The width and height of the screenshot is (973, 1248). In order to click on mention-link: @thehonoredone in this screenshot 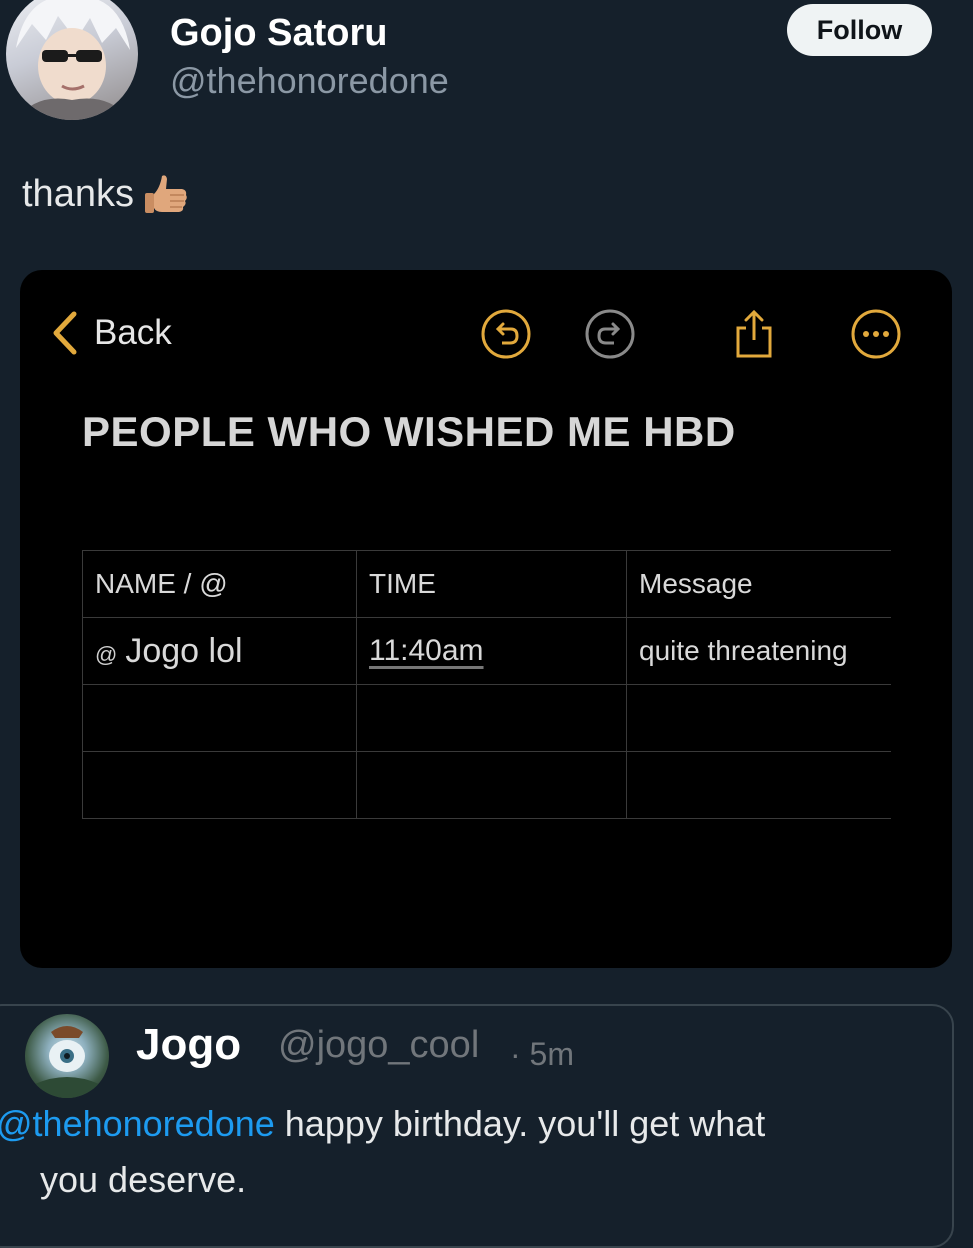, I will do `click(137, 1123)`.